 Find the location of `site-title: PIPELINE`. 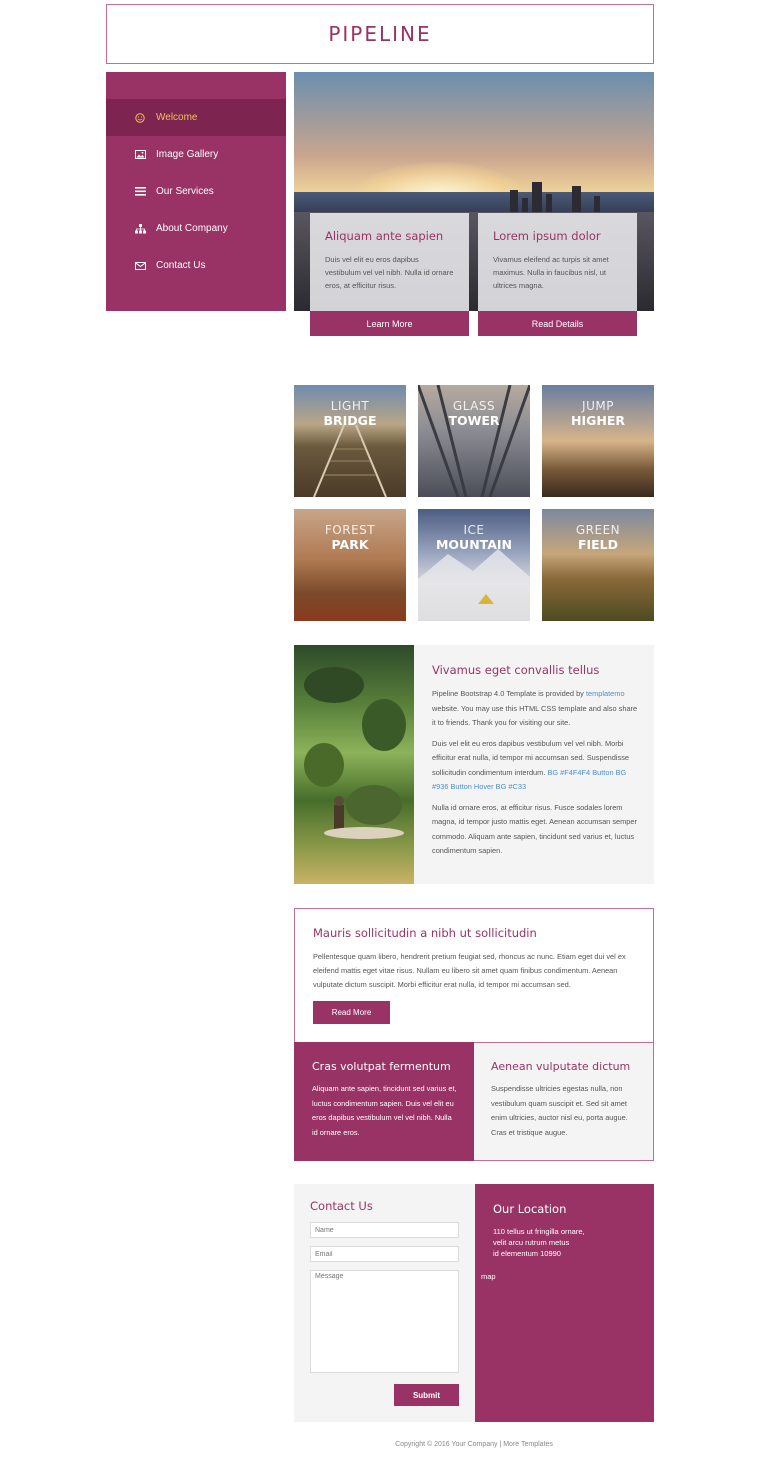

site-title: PIPELINE is located at coordinates (379, 34).